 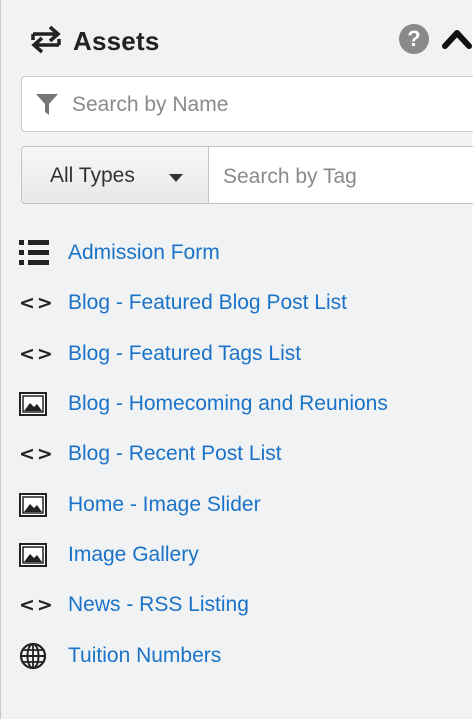 I want to click on panel-title: Assets, so click(x=116, y=41).